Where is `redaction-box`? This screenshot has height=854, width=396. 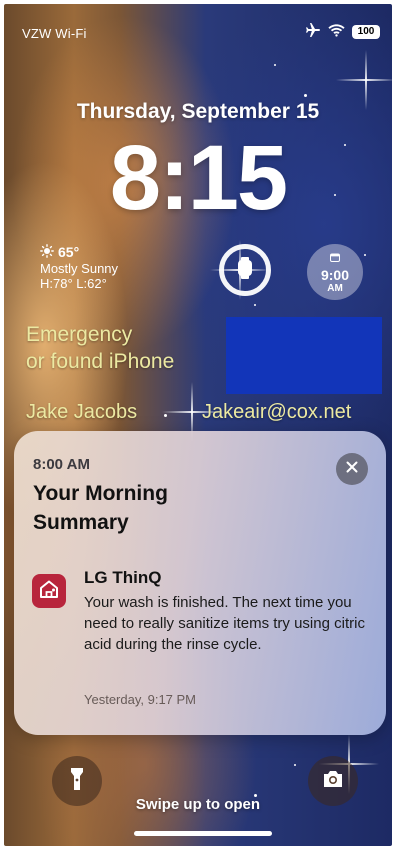 redaction-box is located at coordinates (304, 355).